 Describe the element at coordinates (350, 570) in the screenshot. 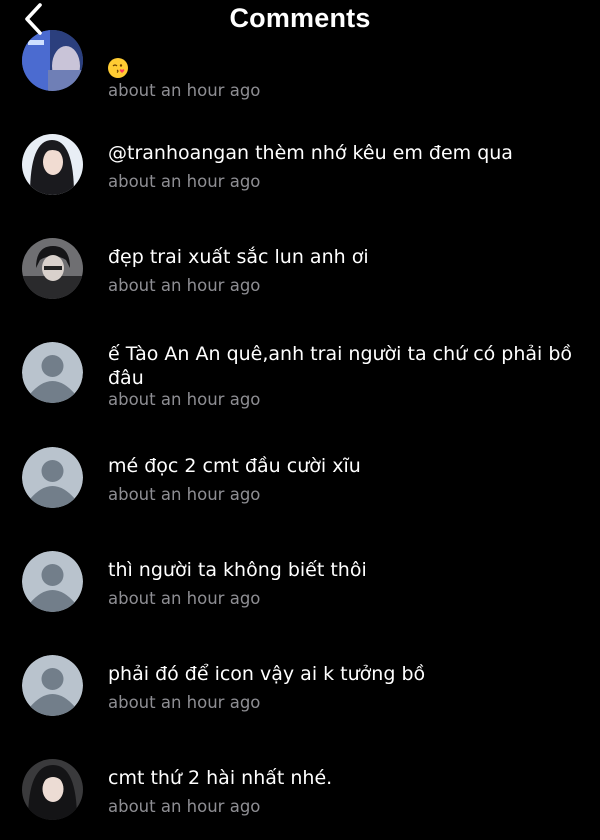

I see `comment-text: thì người ta không biết thôi` at that location.